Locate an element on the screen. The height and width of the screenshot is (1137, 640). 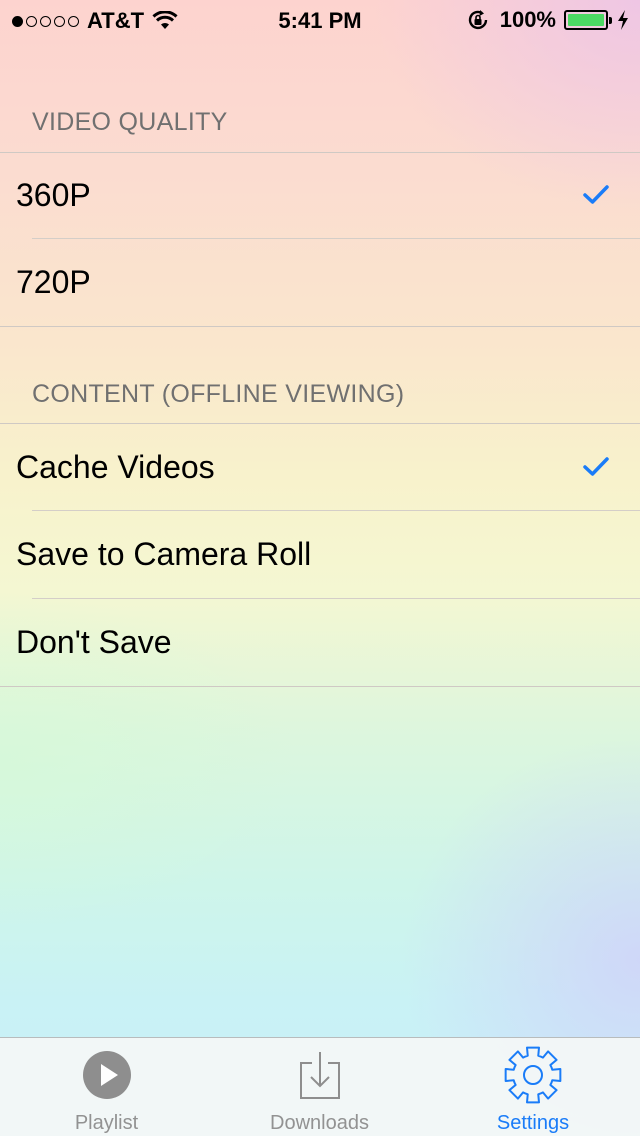
battery-fill is located at coordinates (586, 20).